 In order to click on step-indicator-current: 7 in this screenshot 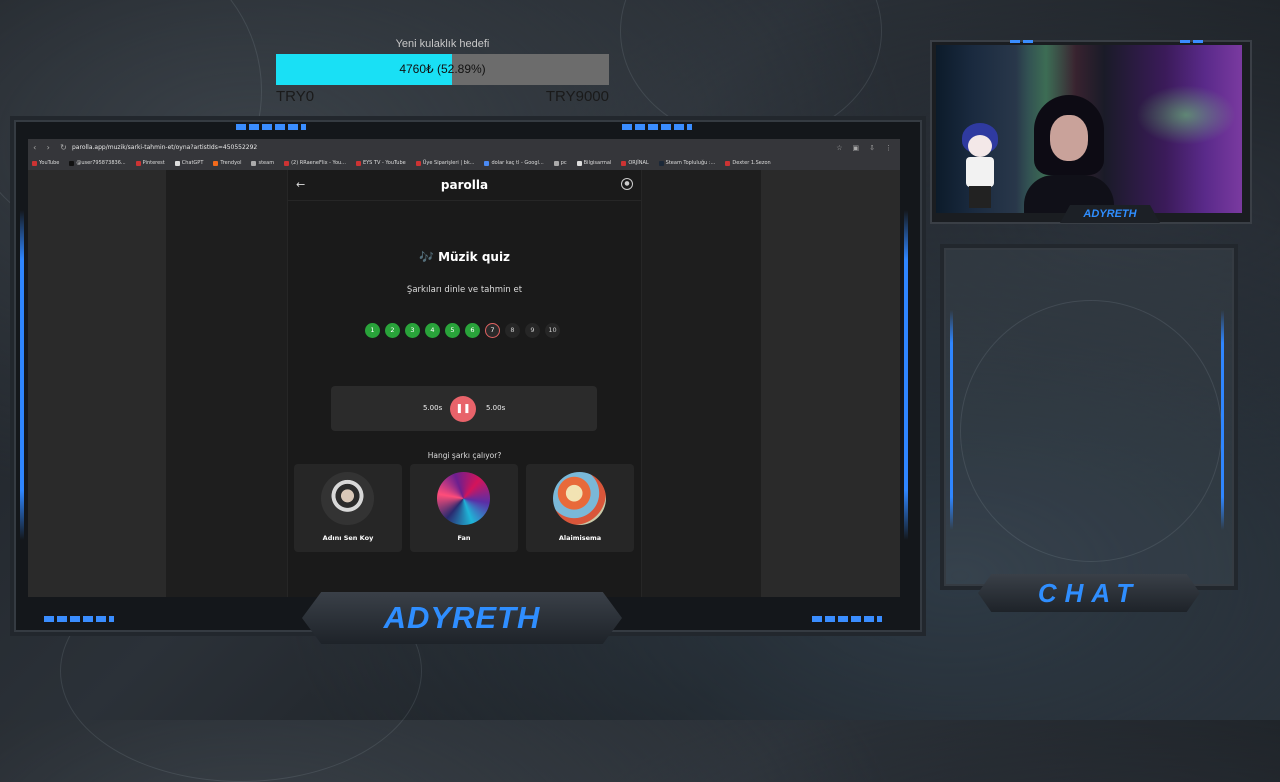, I will do `click(492, 330)`.